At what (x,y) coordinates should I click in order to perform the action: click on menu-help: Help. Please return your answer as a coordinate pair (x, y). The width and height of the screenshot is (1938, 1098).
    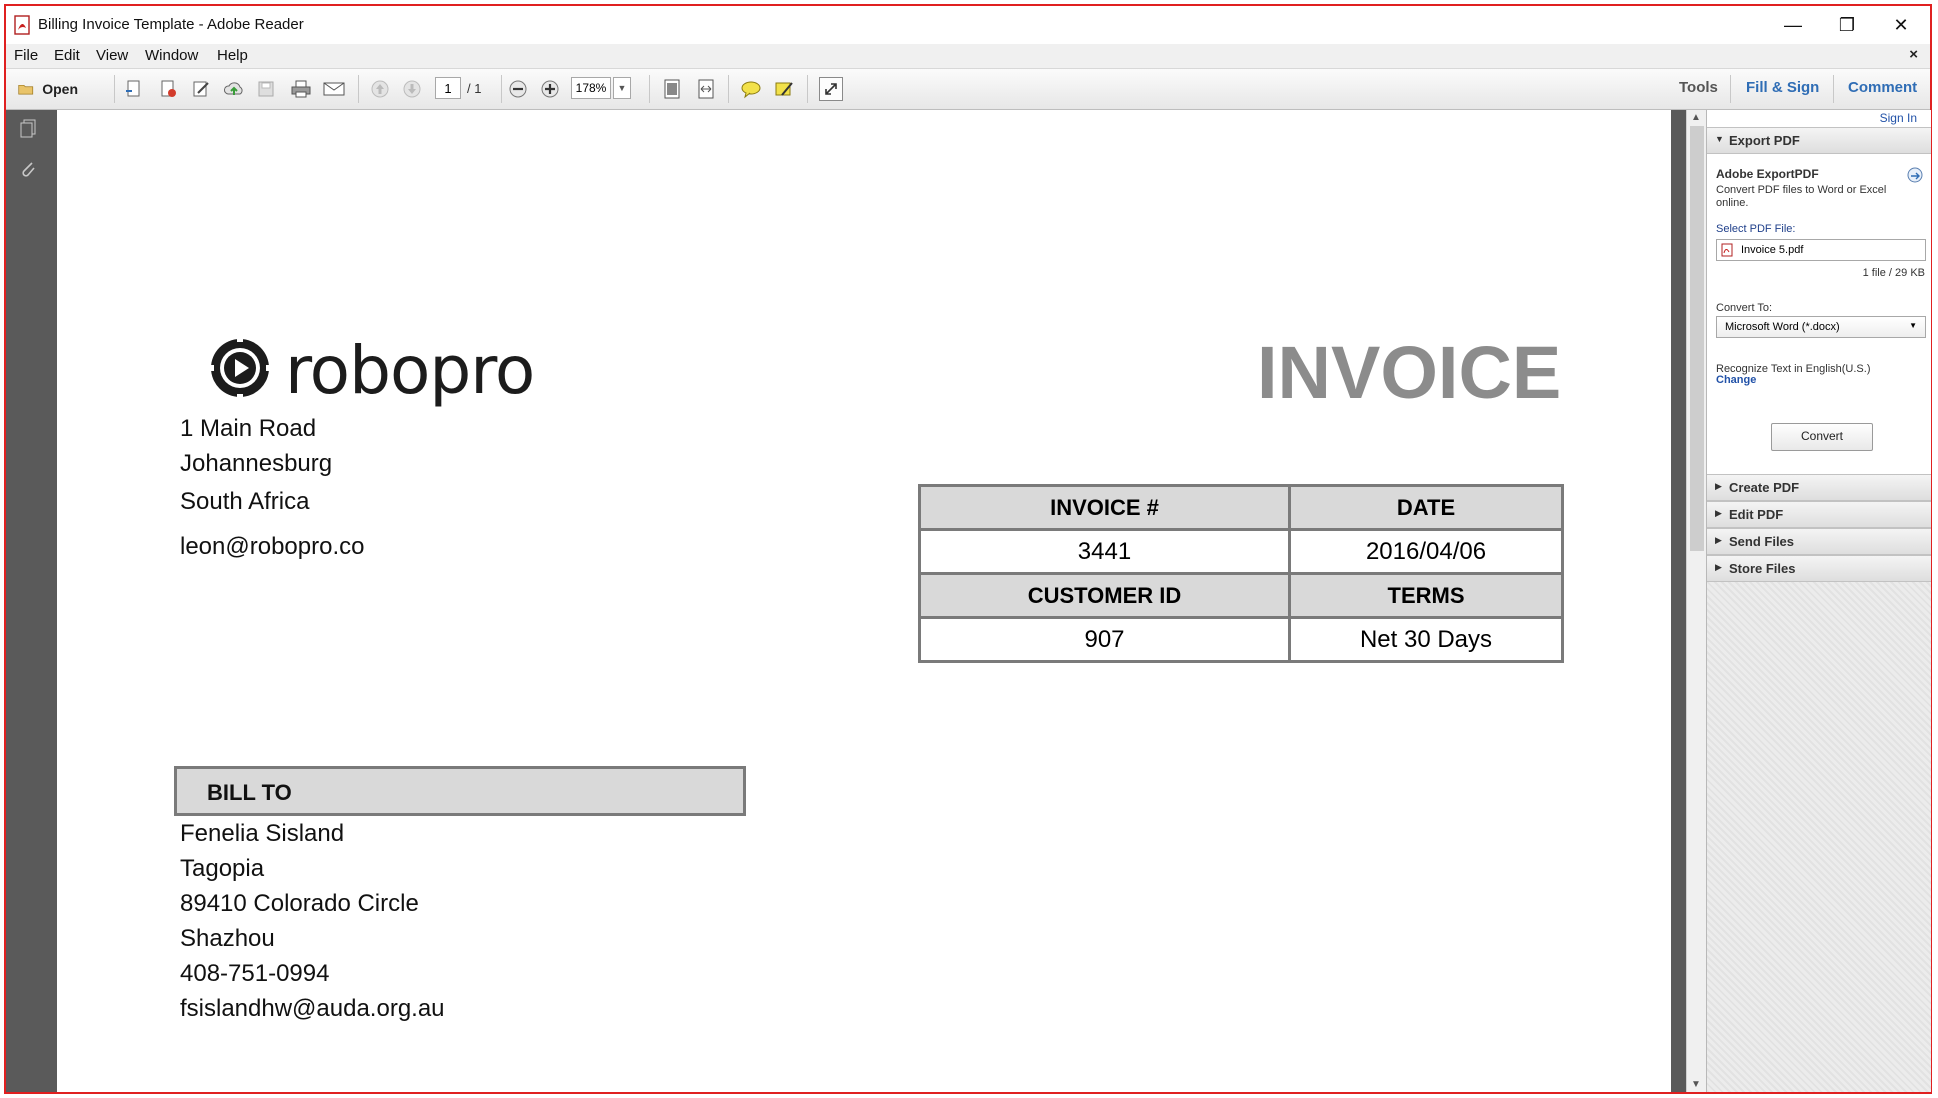
    Looking at the image, I should click on (232, 55).